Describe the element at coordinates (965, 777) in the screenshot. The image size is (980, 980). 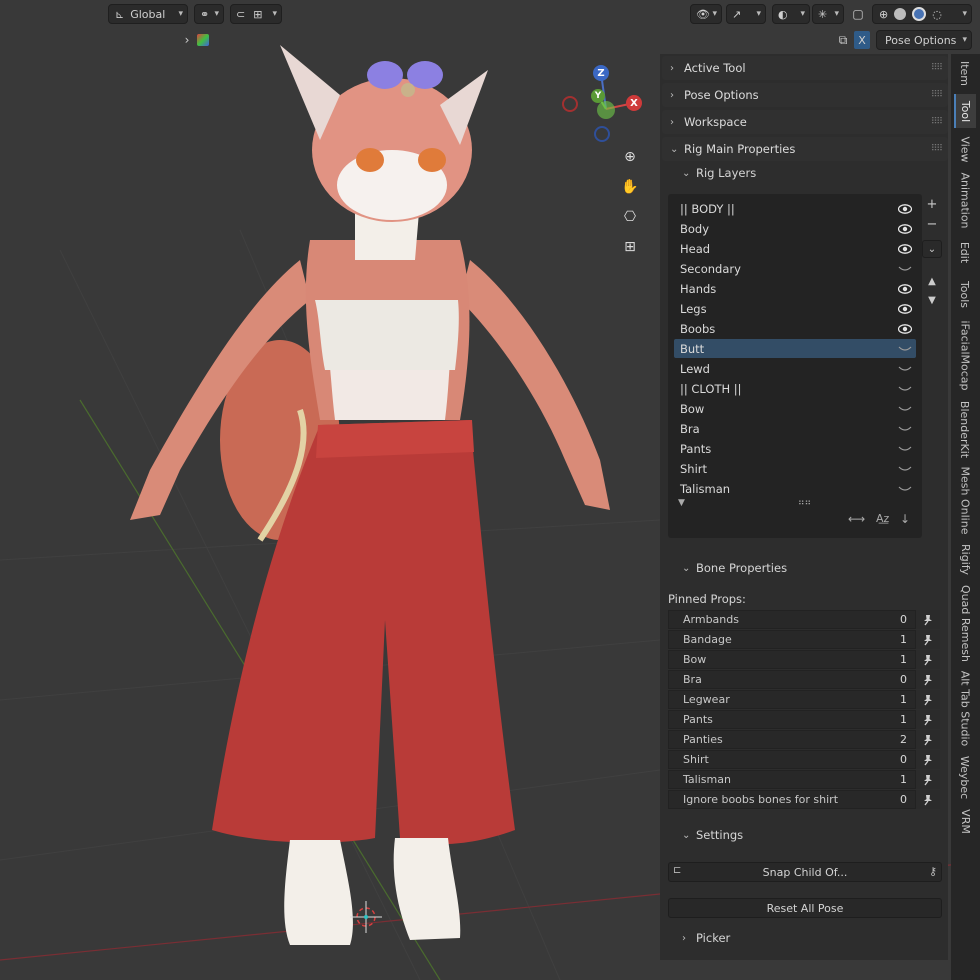
I see `tab-weybec: Weybec` at that location.